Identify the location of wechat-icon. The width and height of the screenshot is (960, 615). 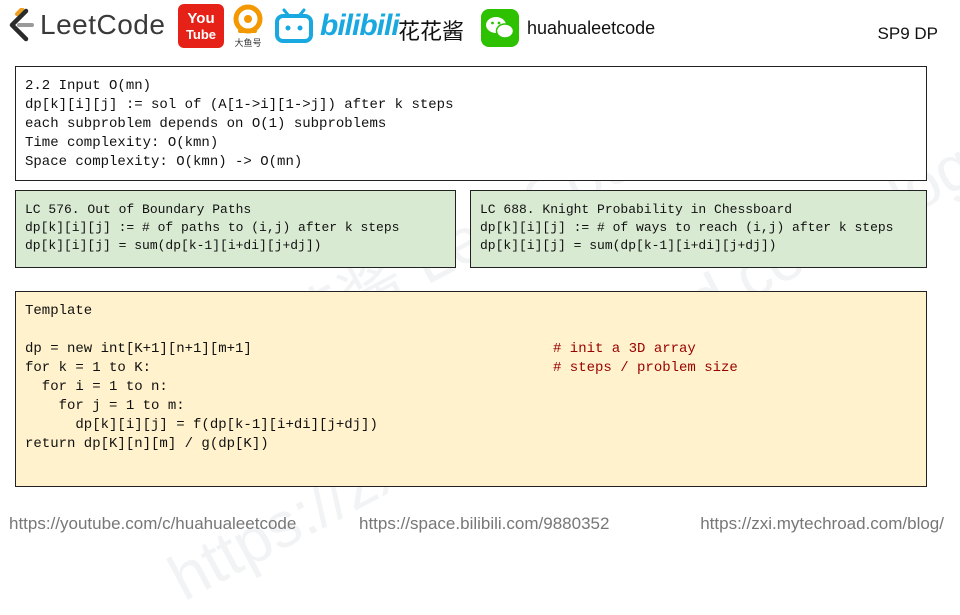
(500, 28).